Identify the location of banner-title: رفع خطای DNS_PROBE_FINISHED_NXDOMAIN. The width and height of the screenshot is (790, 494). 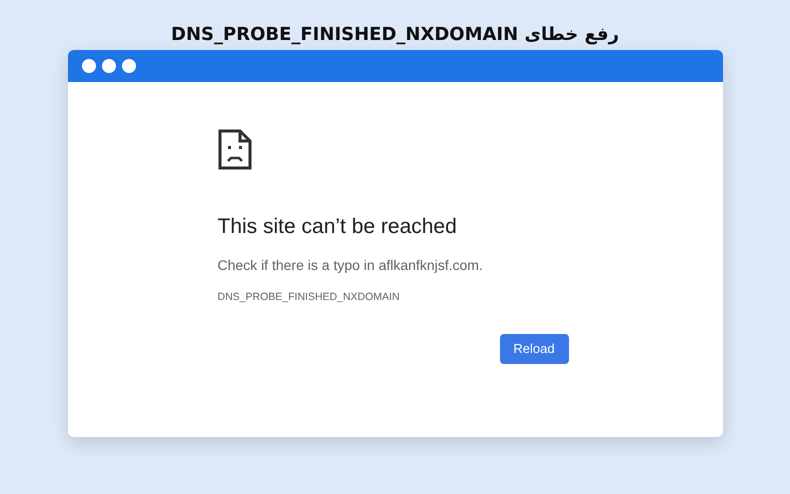
(395, 35).